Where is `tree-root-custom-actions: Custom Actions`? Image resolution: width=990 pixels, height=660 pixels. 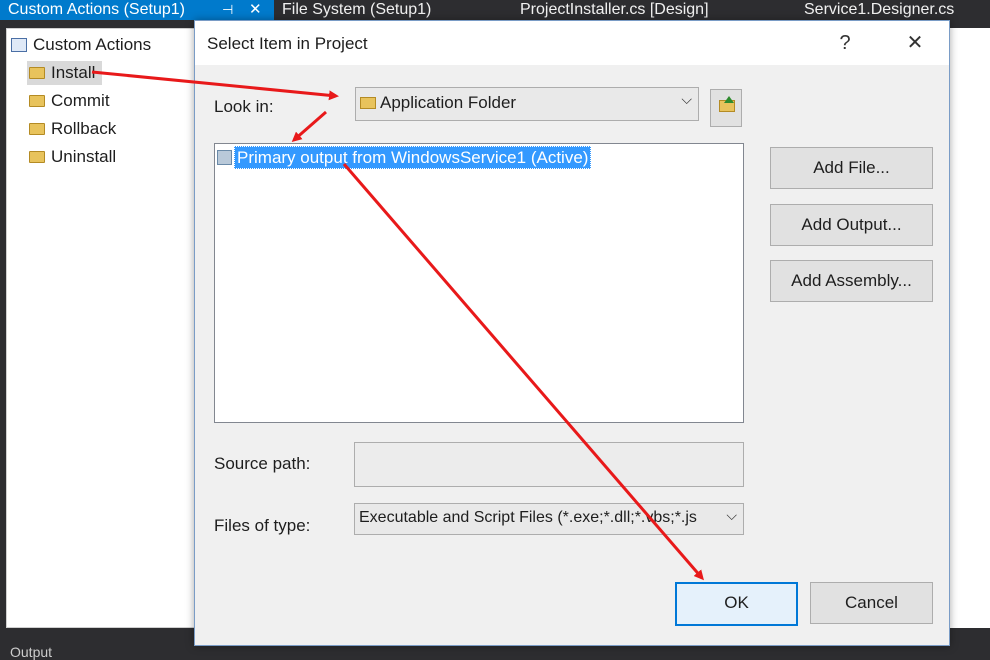
tree-root-custom-actions: Custom Actions is located at coordinates (81, 45).